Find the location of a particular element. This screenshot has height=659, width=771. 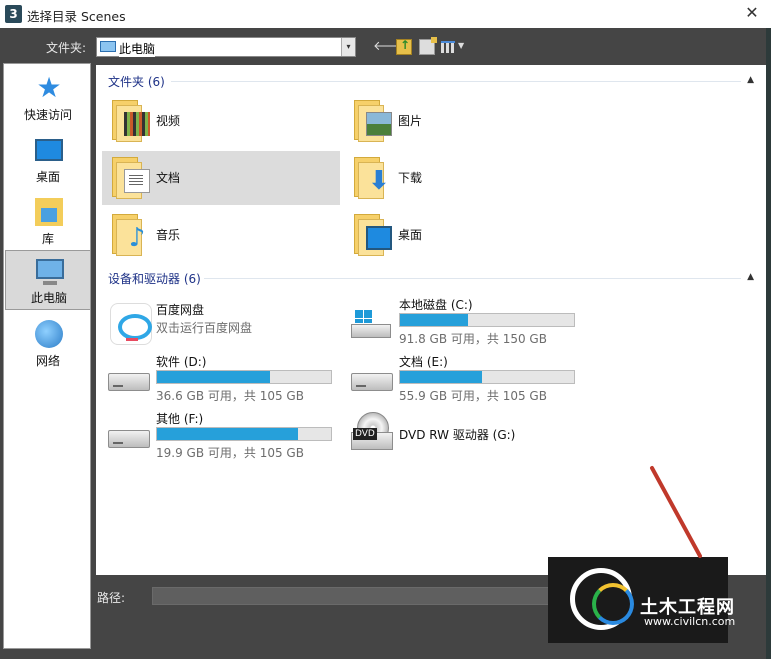

drive-d: 软件 (D:) 36.6 GB 可用，共 105 GB is located at coordinates (222, 379).